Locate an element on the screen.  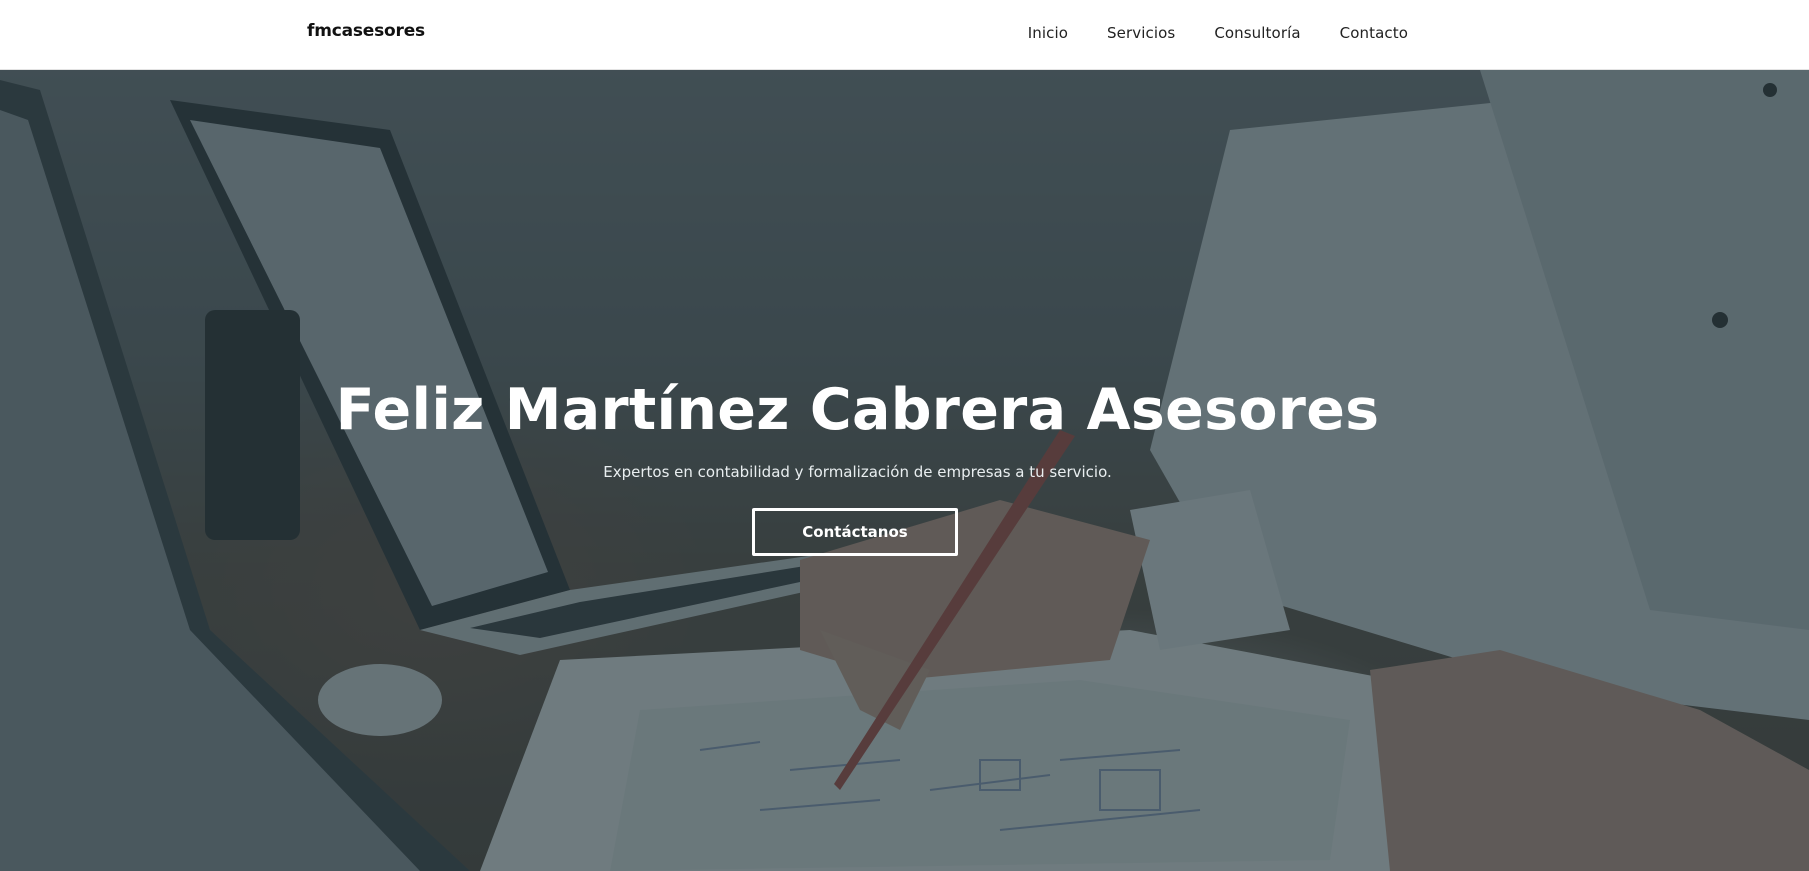
nav-link-consultoria: Consultoría is located at coordinates (1257, 33).